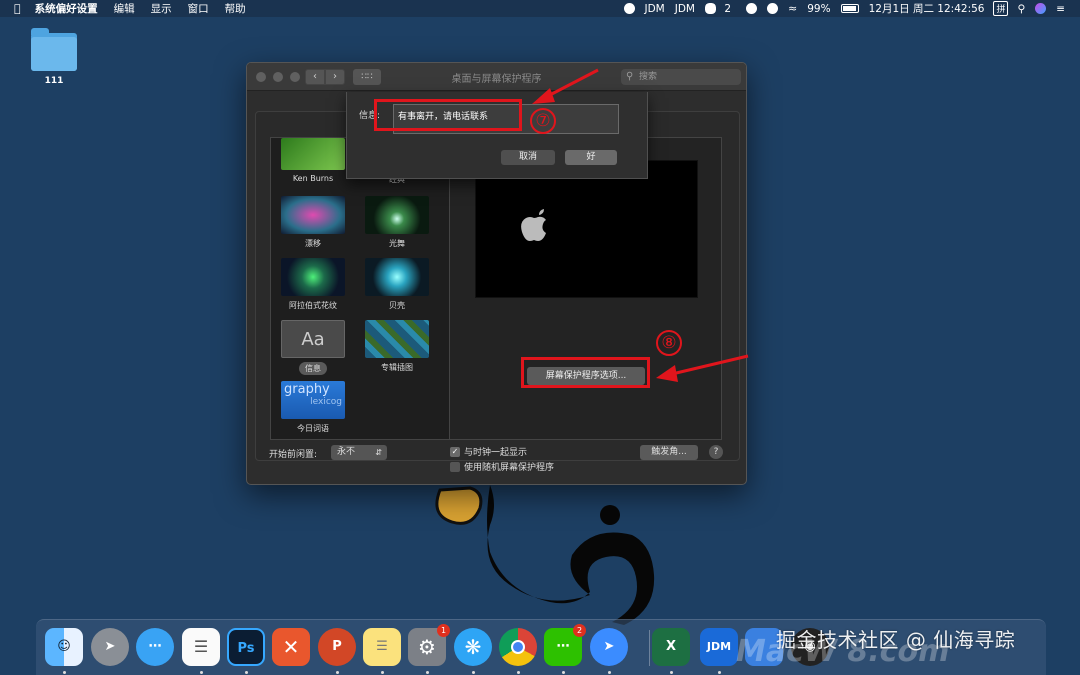 The height and width of the screenshot is (675, 1080). Describe the element at coordinates (630, 76) in the screenshot. I see `search-icon: ⚲` at that location.